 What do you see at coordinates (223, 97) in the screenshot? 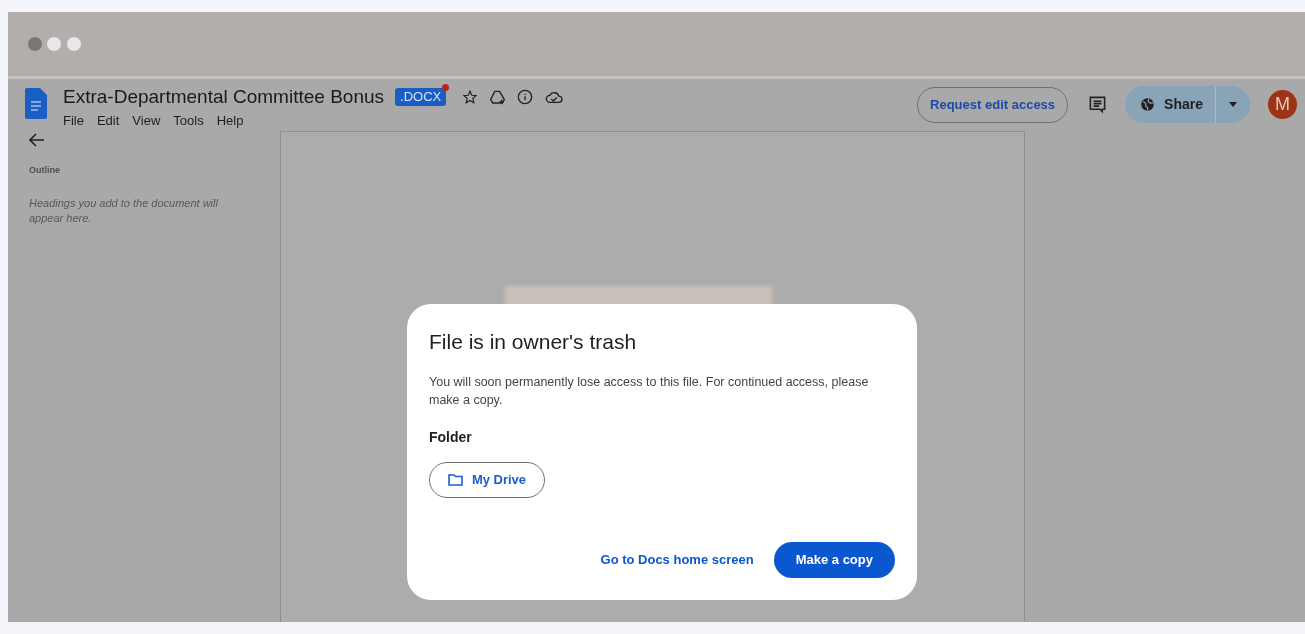
I see `document-title: Extra-Departmental Committee Bonus` at bounding box center [223, 97].